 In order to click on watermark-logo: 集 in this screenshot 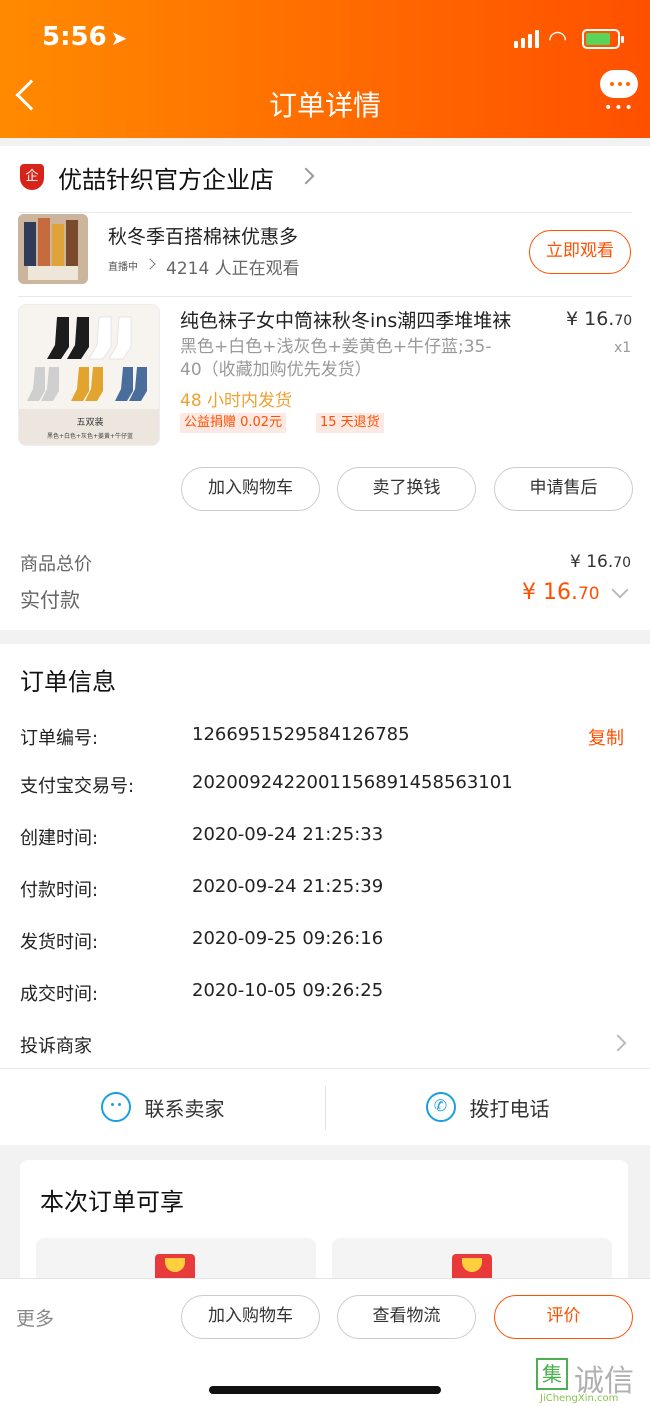, I will do `click(552, 1374)`.